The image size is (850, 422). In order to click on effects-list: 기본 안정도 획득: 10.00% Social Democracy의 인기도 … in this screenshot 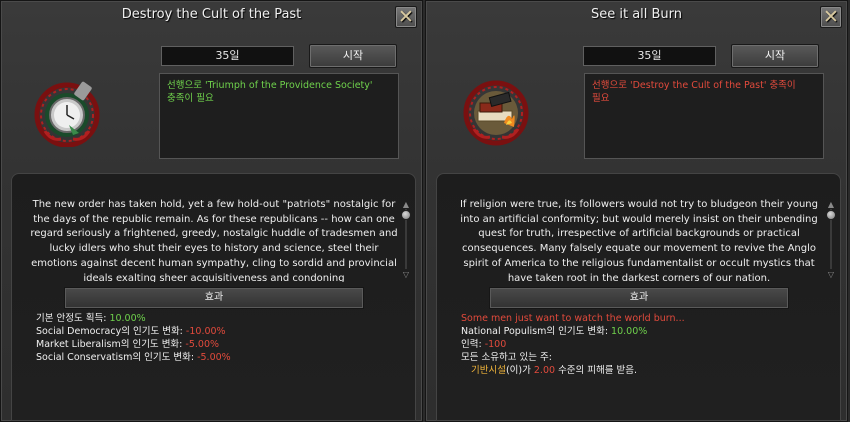, I will do `click(221, 338)`.